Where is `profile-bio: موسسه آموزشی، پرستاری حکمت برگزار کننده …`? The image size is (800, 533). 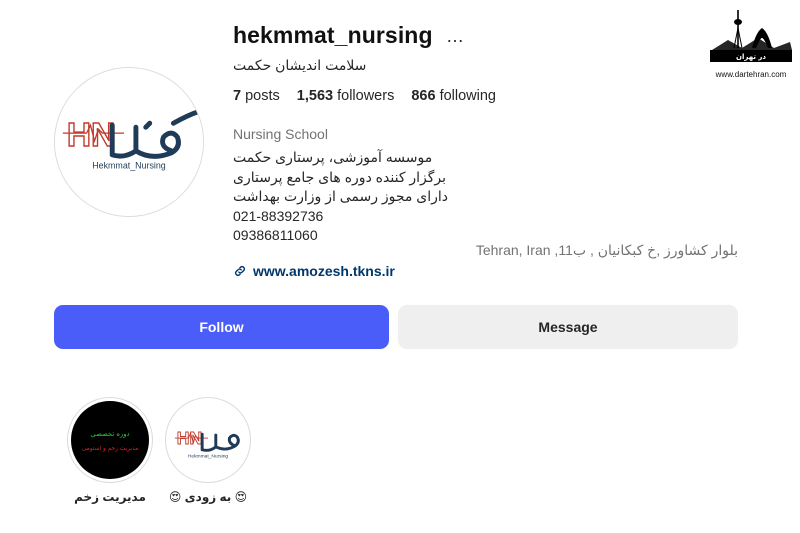 profile-bio: موسسه آموزشی، پرستاری حکمت برگزار کننده … is located at coordinates (340, 197).